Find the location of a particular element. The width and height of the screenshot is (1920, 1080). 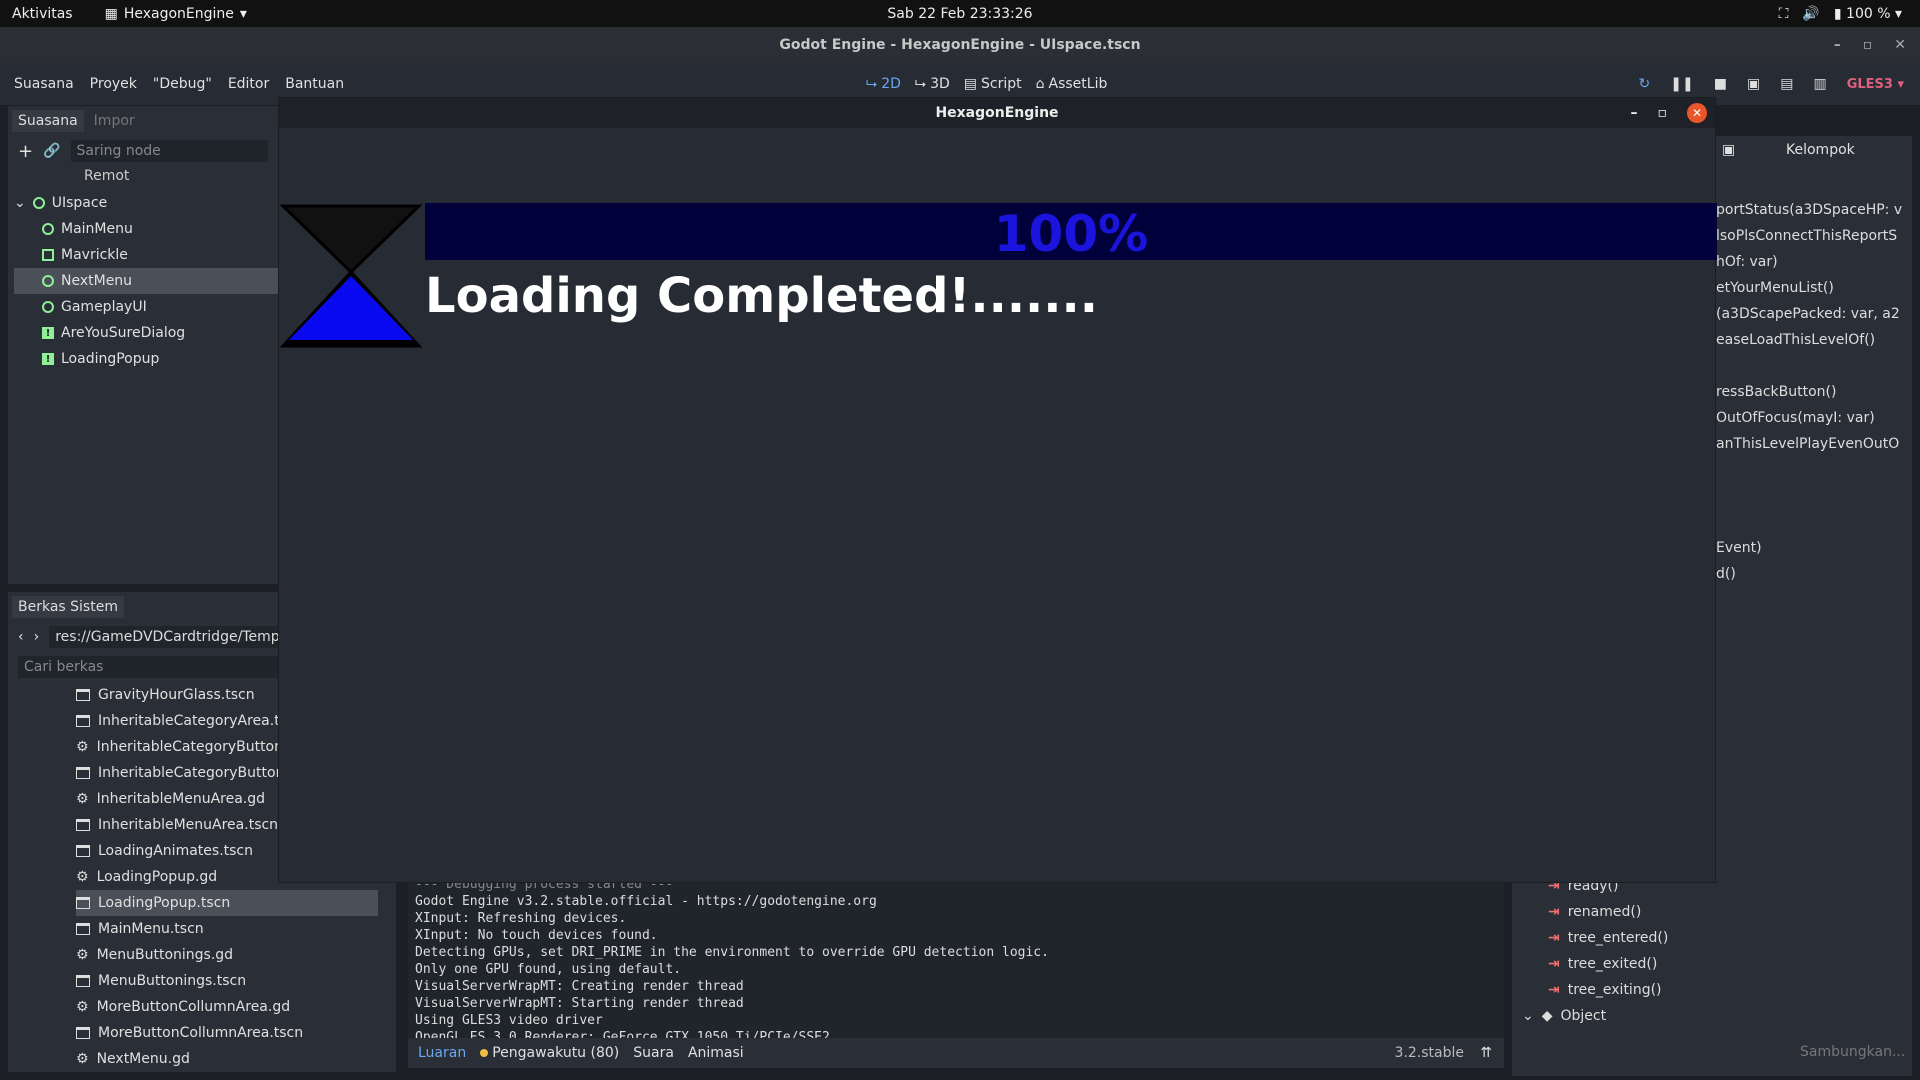

scene-toolbar: + 🔗 Saring node is located at coordinates (143, 151).